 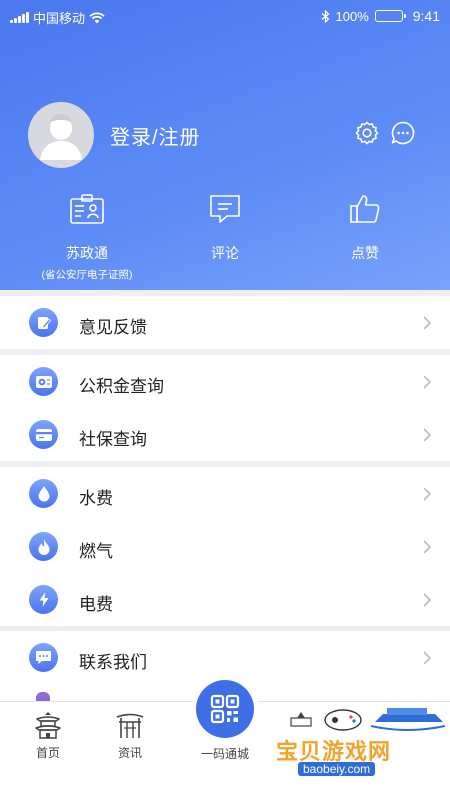 I want to click on quick-action-id-card: 苏政通 (省公安厅电子证照), so click(x=87, y=237).